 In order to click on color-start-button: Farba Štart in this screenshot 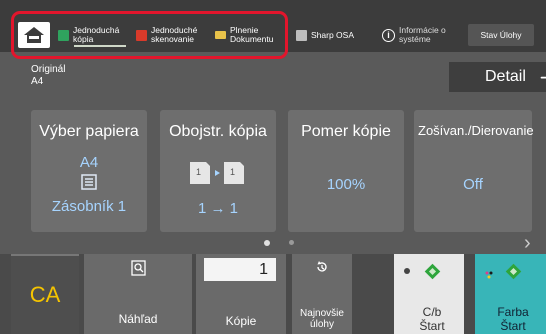, I will do `click(510, 294)`.